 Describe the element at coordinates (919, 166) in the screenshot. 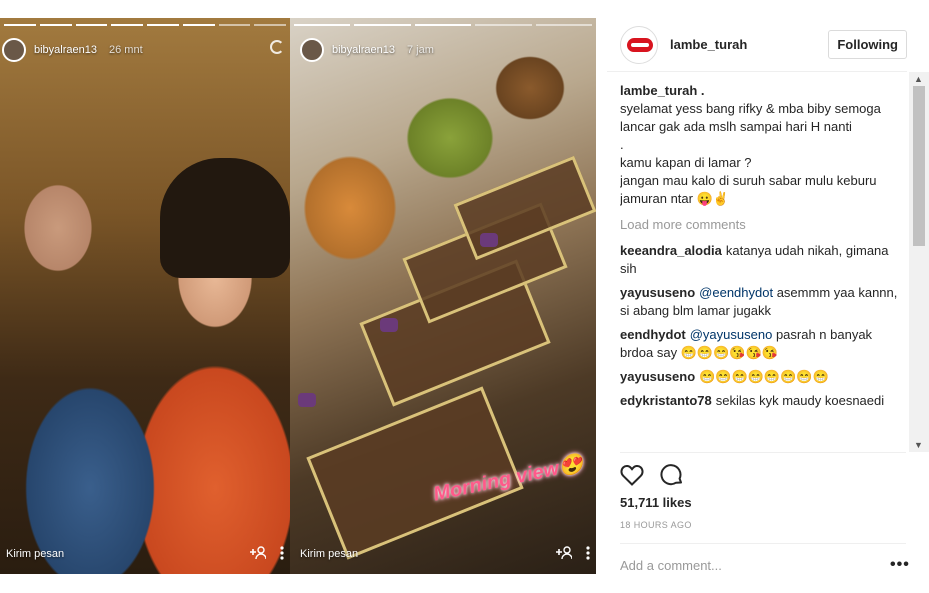

I see `scrollbar-thumb` at that location.